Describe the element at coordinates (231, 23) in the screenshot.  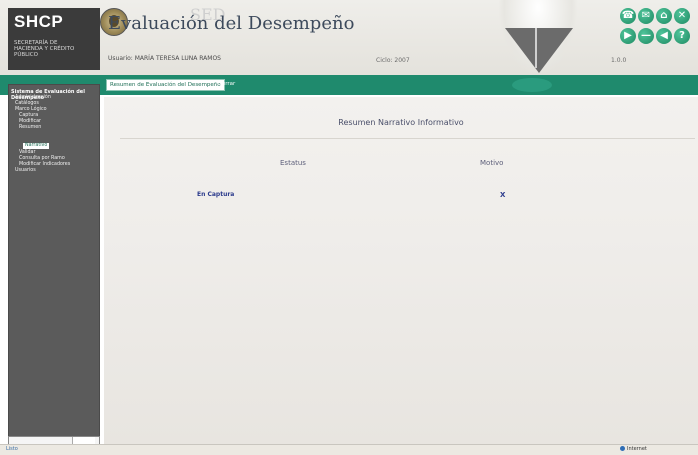
I see `page-title: Evaluación del Desempeño` at that location.